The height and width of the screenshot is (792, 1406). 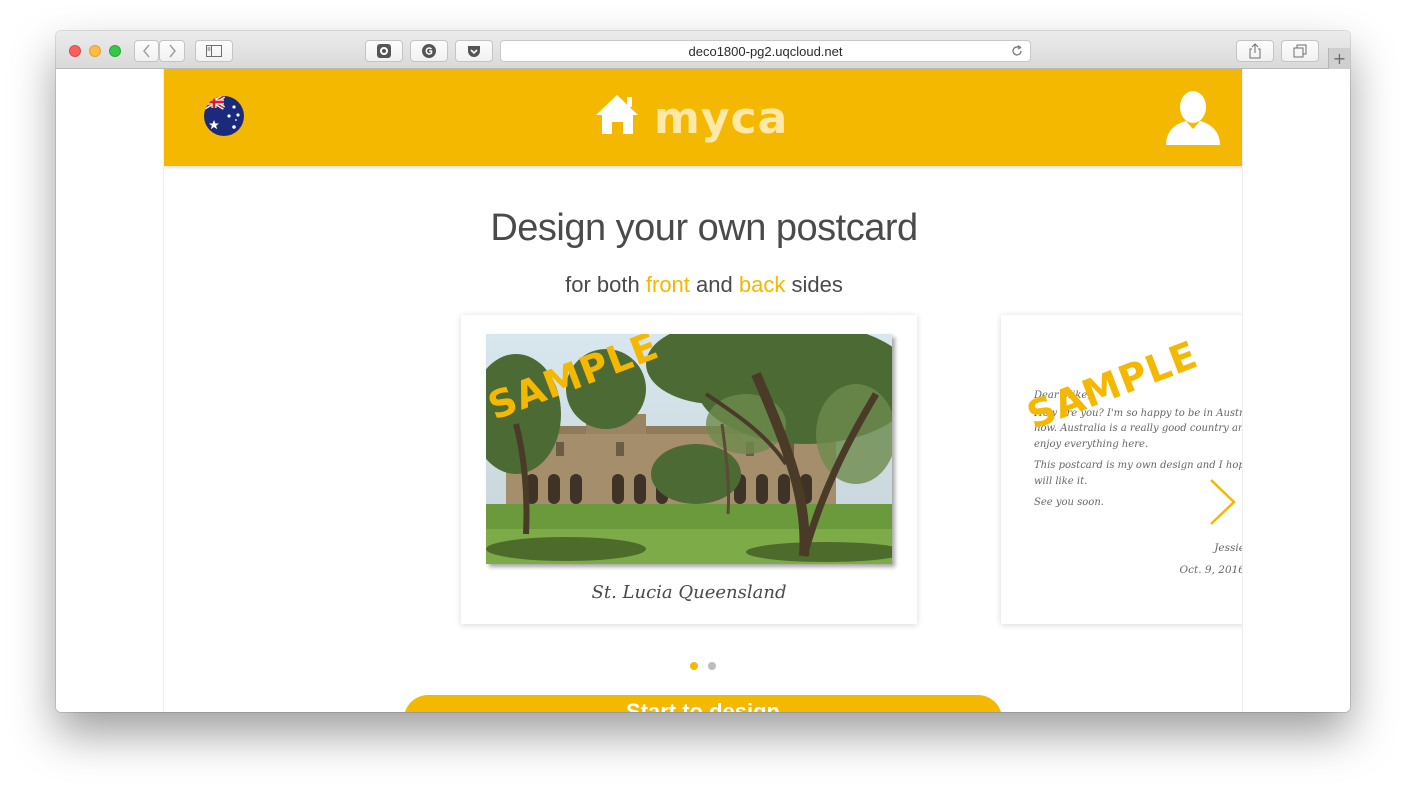 What do you see at coordinates (224, 116) in the screenshot?
I see `australia-flag-icon` at bounding box center [224, 116].